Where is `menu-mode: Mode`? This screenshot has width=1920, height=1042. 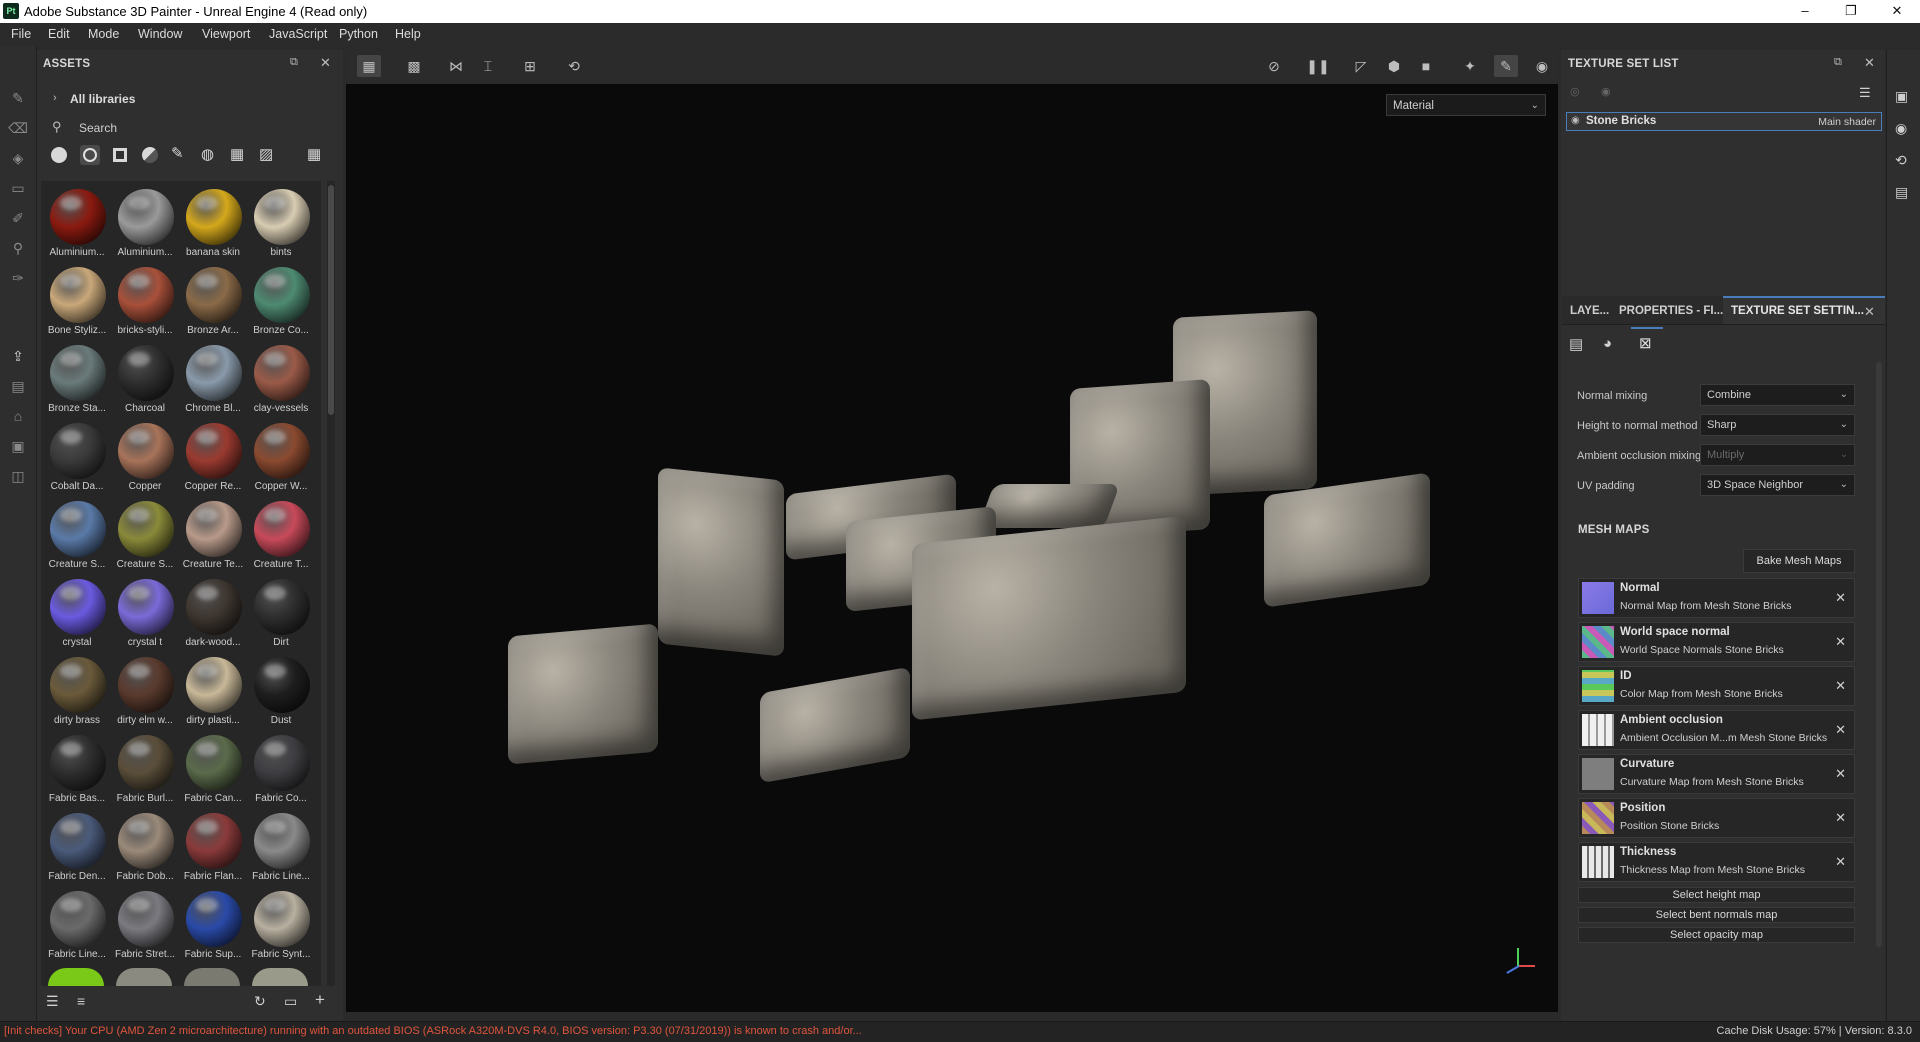 menu-mode: Mode is located at coordinates (103, 34).